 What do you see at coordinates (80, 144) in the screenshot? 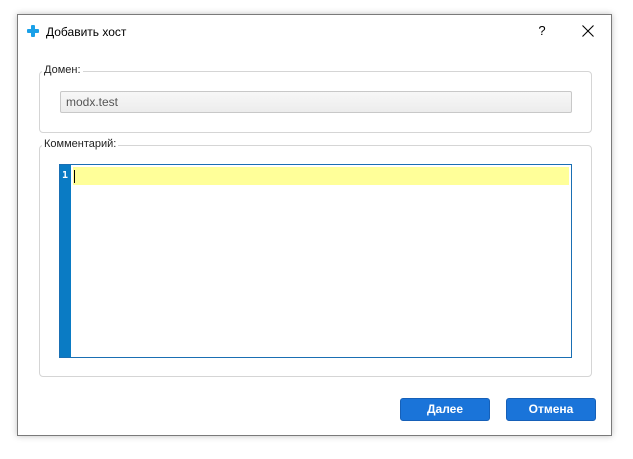
I see `comment-label: Комментарий:` at bounding box center [80, 144].